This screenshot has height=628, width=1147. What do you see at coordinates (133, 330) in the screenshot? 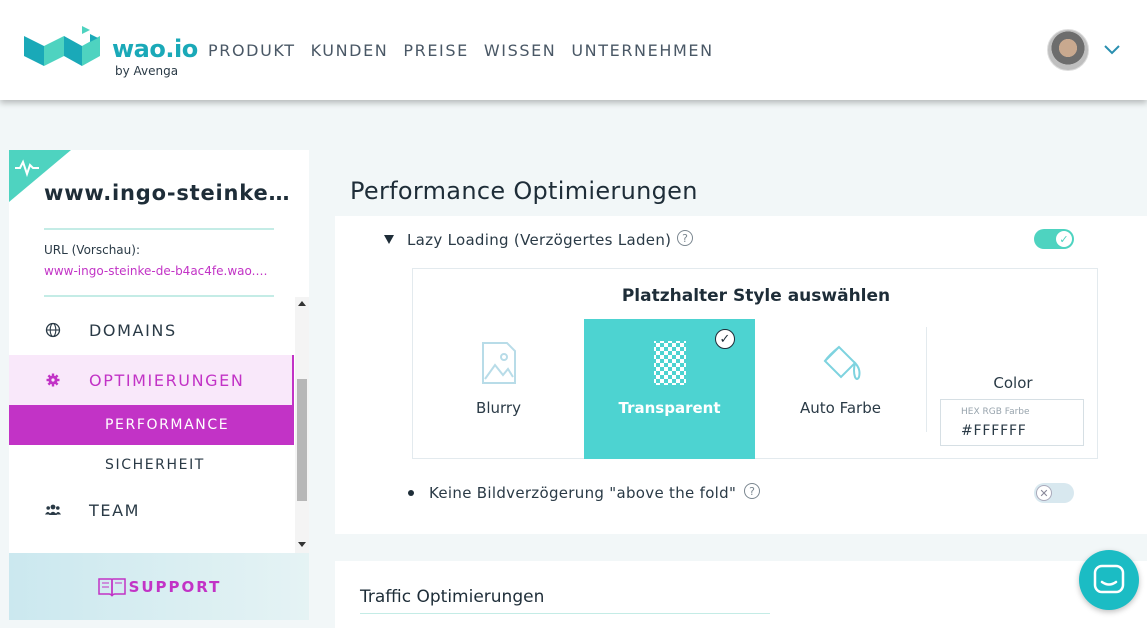
I see `sidebar-item-label: DOMAINS` at bounding box center [133, 330].